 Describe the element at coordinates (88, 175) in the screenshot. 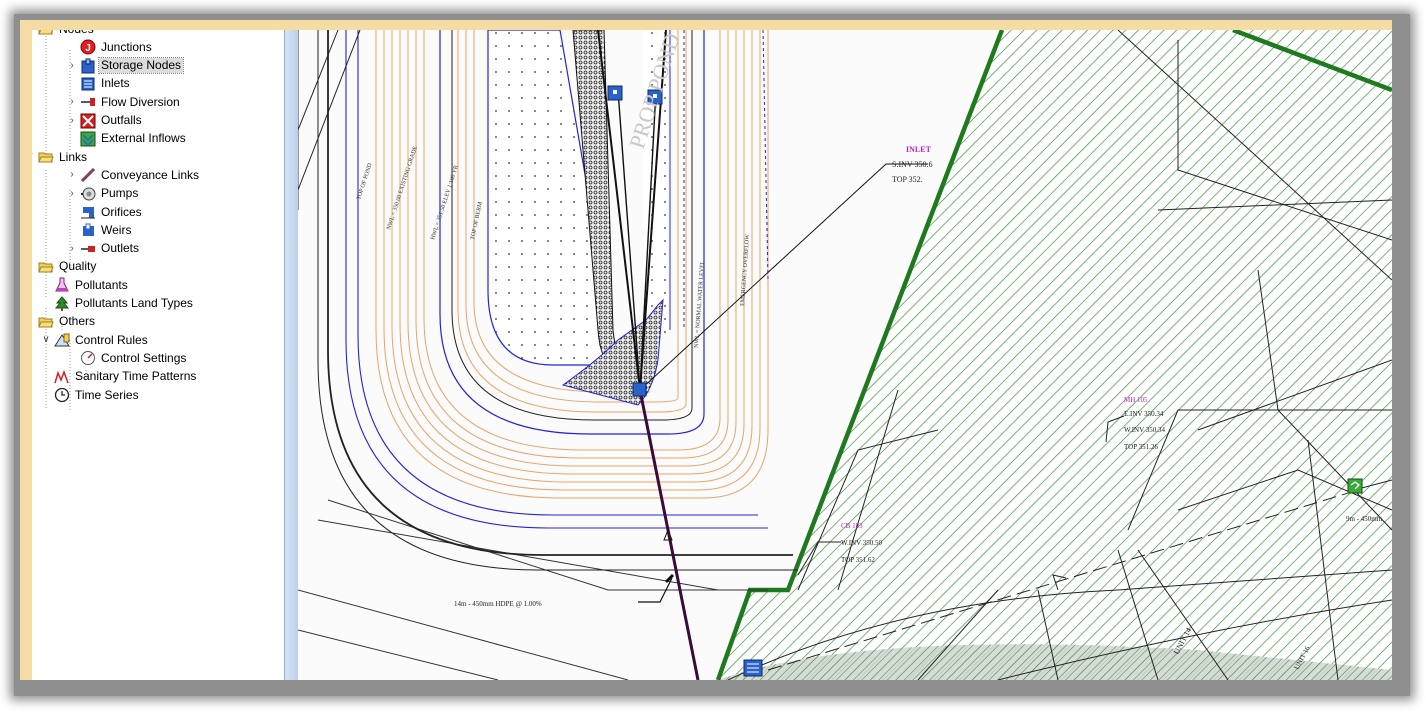

I see `conveyance-link-icon` at that location.